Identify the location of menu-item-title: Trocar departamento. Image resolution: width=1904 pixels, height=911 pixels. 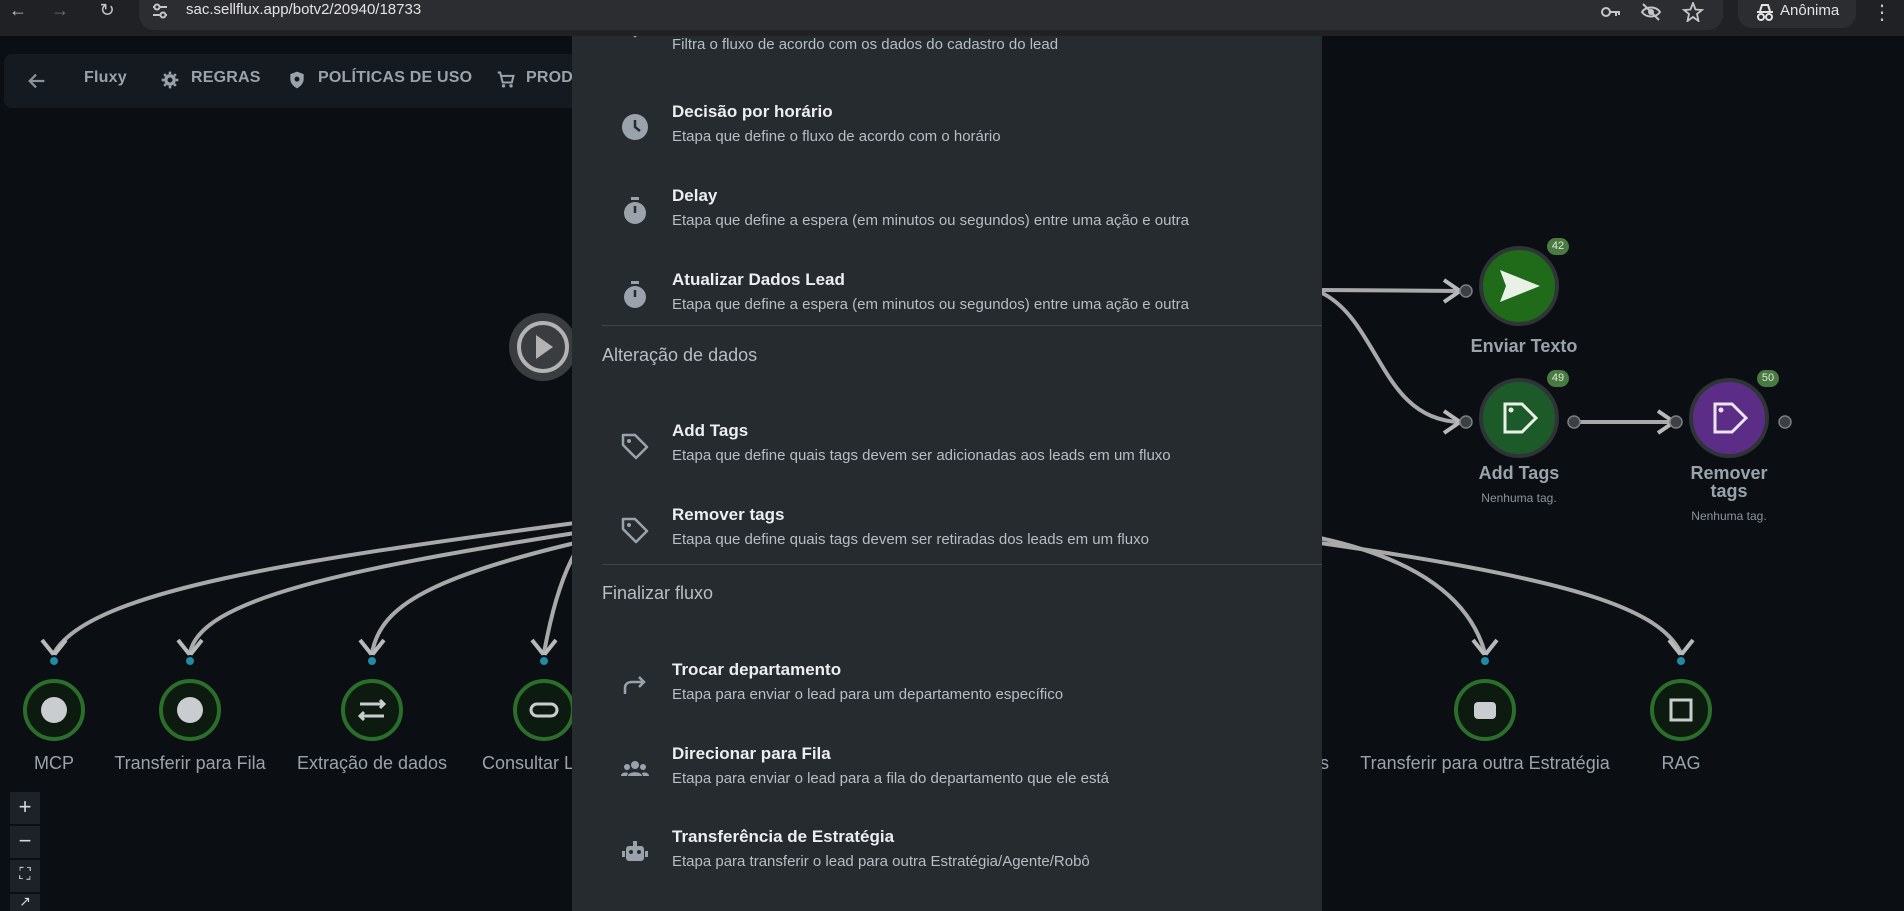
(757, 669).